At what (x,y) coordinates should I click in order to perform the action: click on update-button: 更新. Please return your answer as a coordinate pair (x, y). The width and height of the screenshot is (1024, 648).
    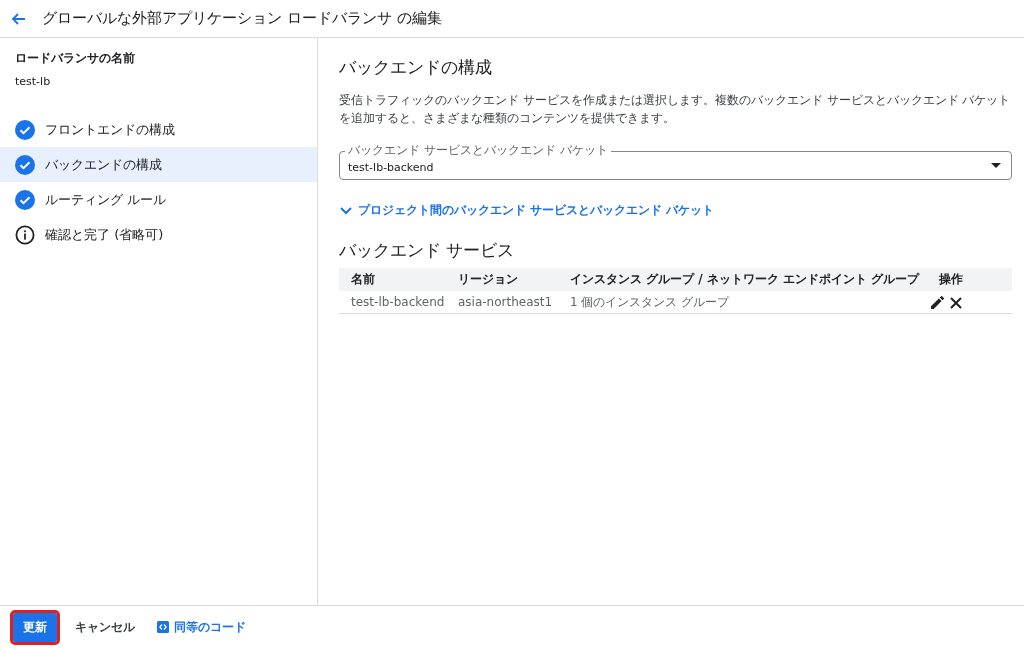
    Looking at the image, I should click on (35, 627).